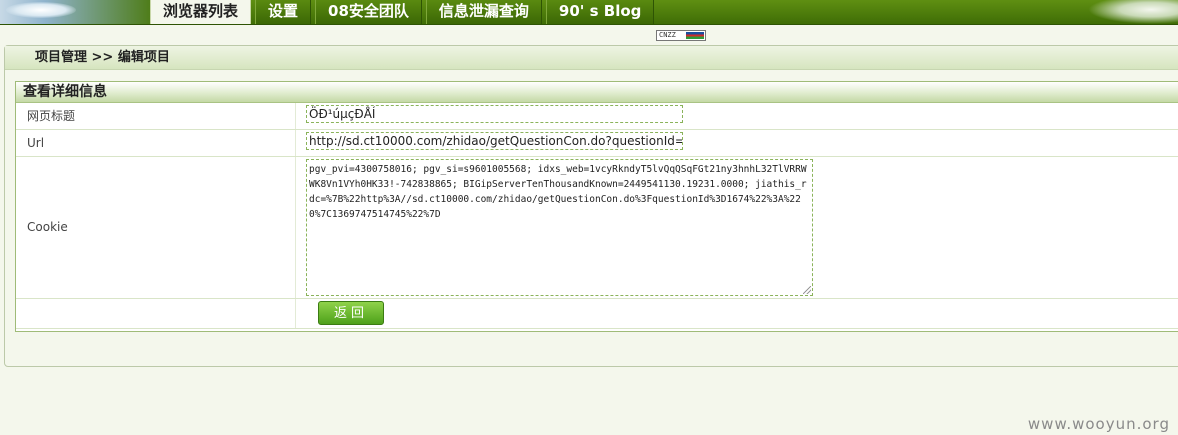  I want to click on table-row: 返回, so click(597, 313).